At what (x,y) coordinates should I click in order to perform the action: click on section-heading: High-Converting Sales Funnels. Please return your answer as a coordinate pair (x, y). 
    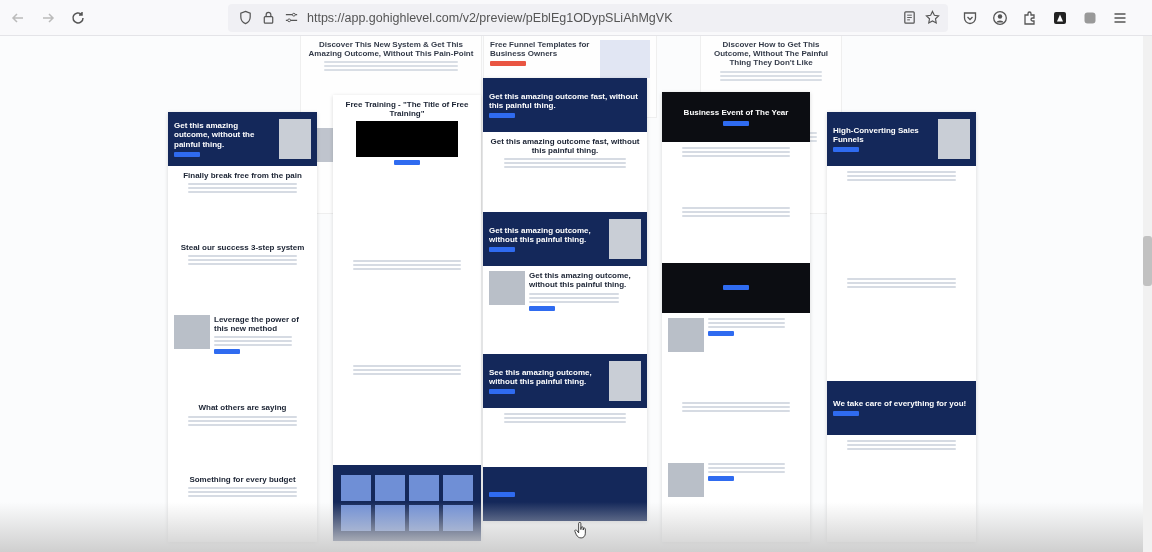
    Looking at the image, I should click on (876, 135).